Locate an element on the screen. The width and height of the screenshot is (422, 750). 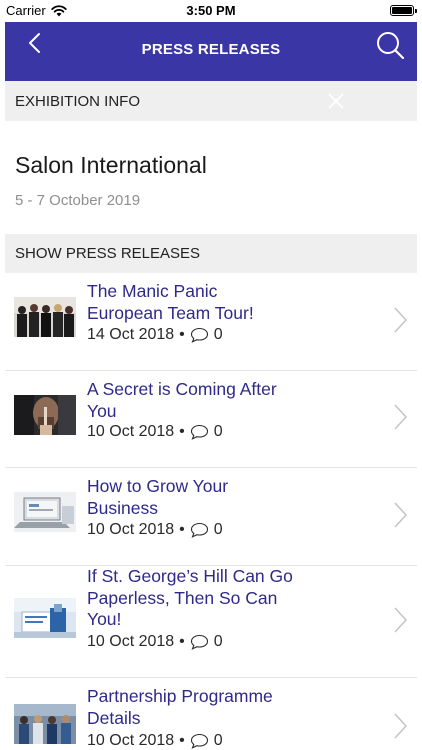
search-button is located at coordinates (392, 47).